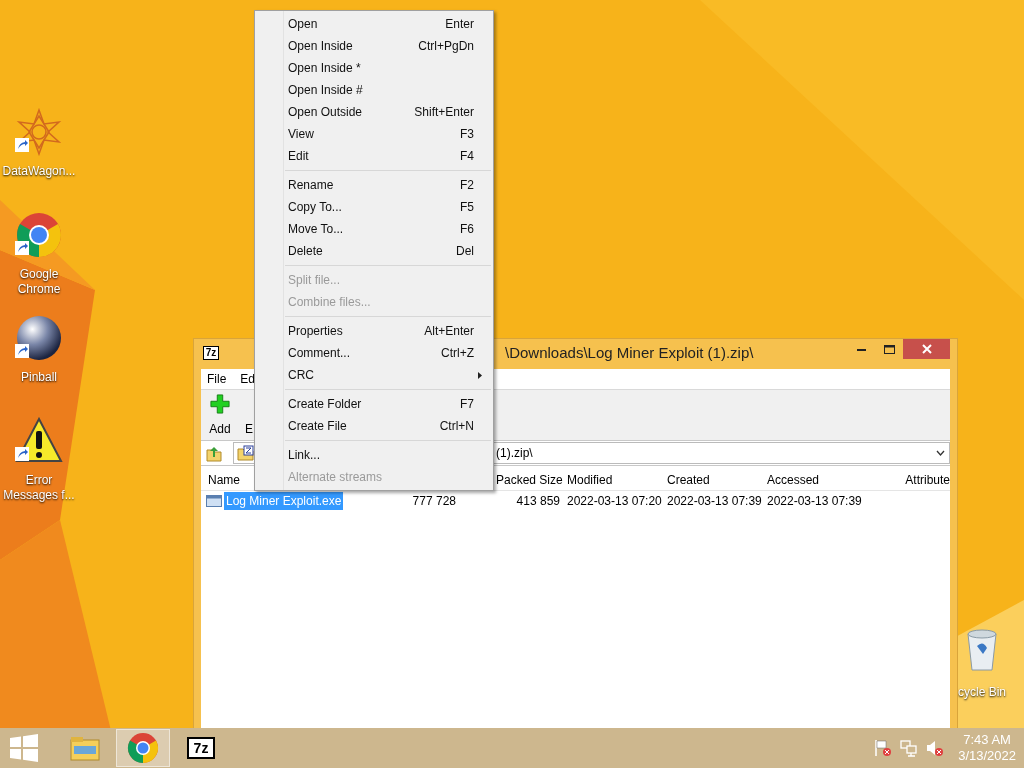 This screenshot has height=768, width=1024. I want to click on menu-item: Create Folder F7, so click(374, 404).